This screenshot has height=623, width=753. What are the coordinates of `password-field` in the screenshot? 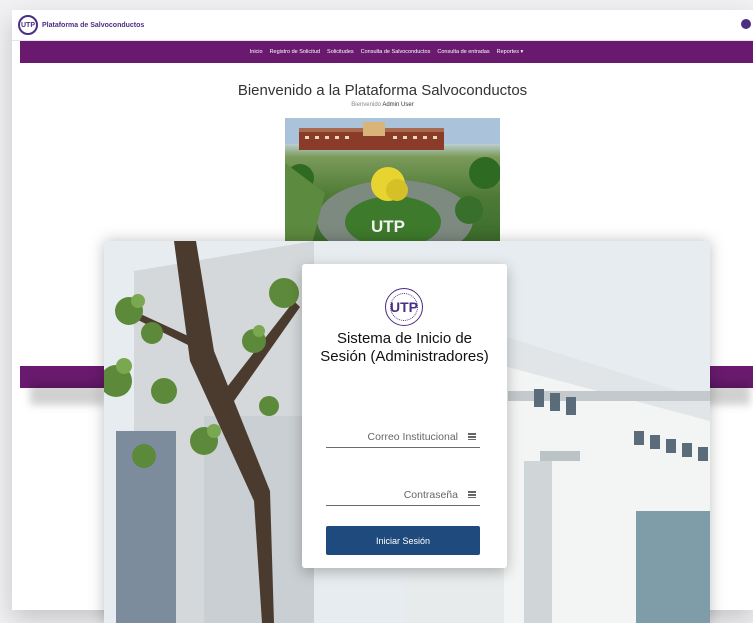 It's located at (403, 495).